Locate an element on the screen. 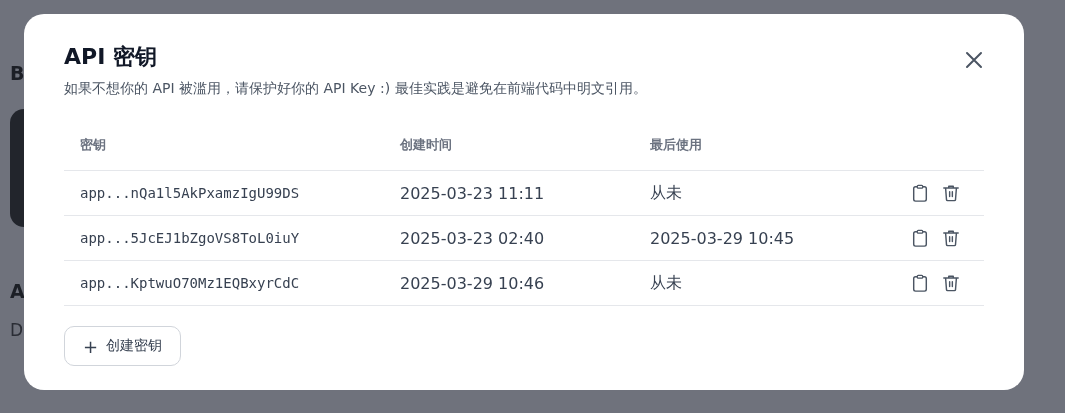 This screenshot has width=1065, height=413. column-header: 密钥 is located at coordinates (93, 144).